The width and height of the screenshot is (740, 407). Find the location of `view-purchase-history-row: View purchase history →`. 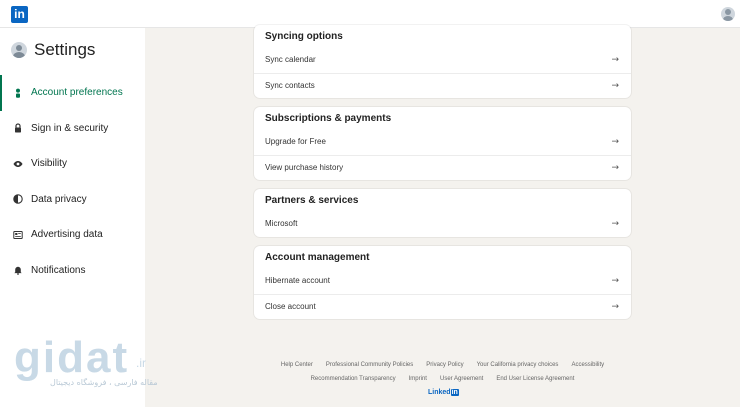

view-purchase-history-row: View purchase history → is located at coordinates (442, 167).